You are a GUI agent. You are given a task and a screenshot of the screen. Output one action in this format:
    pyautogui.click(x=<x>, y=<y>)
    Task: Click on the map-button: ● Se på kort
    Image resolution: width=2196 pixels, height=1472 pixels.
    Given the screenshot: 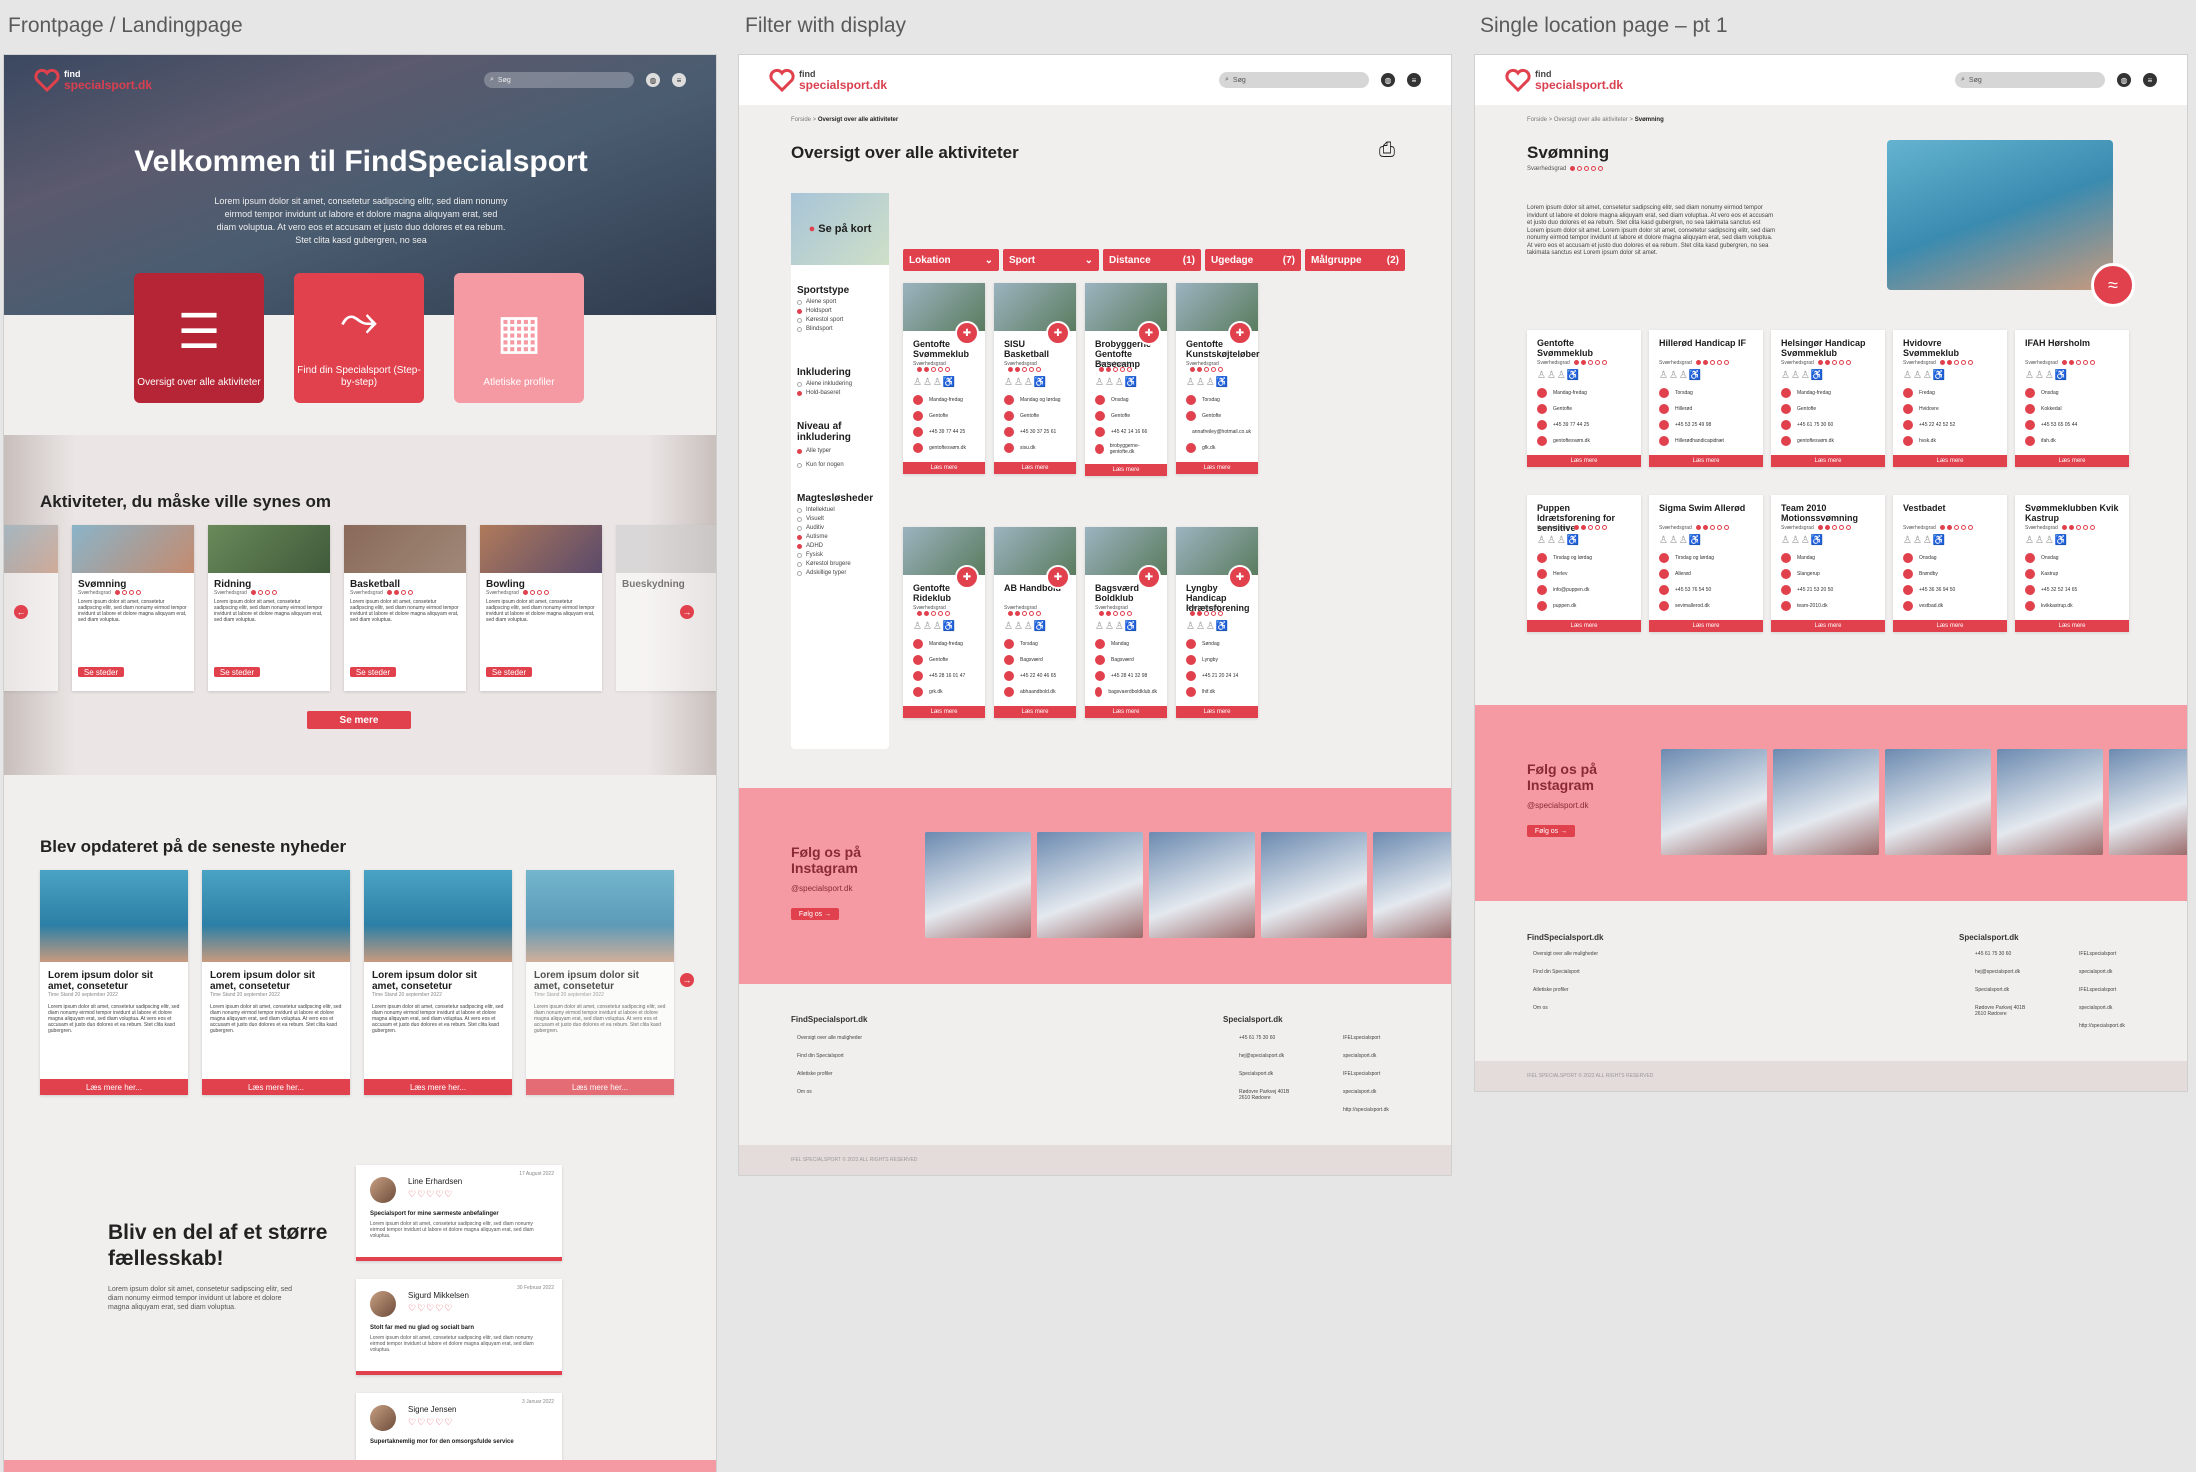 What is the action you would take?
    pyautogui.click(x=840, y=229)
    